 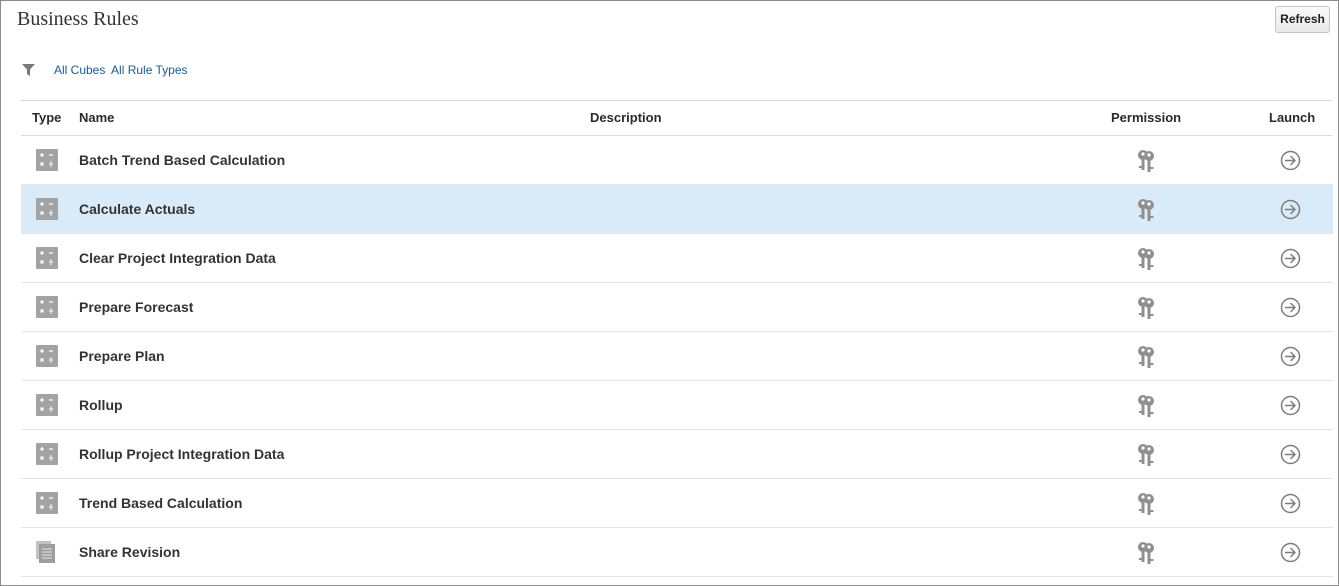 I want to click on table-row: Prepare Forecast, so click(x=677, y=307).